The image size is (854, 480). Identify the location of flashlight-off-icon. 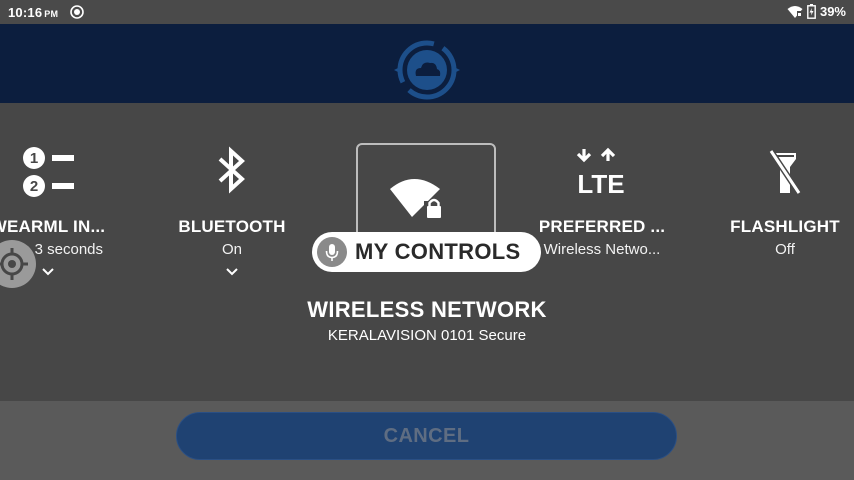
(785, 172).